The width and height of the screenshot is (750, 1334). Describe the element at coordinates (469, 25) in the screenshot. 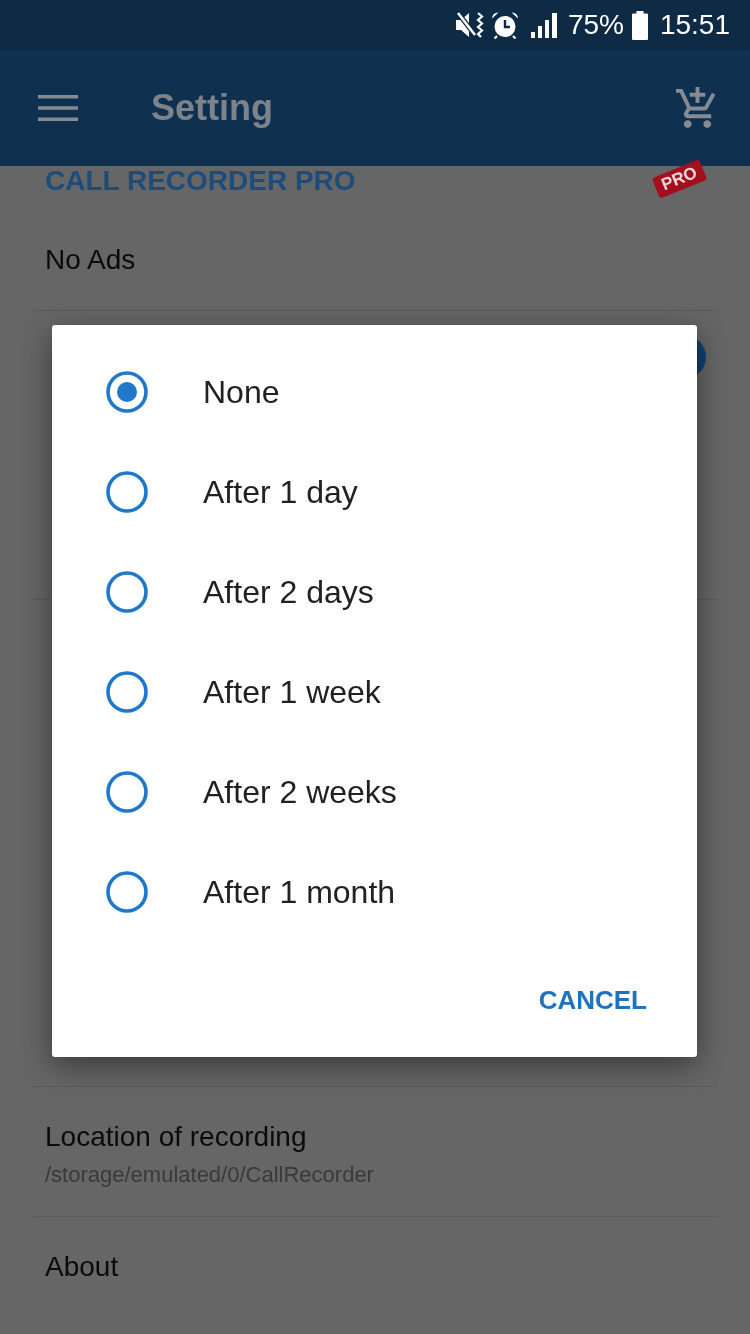

I see `mute-vibrate-icon` at that location.